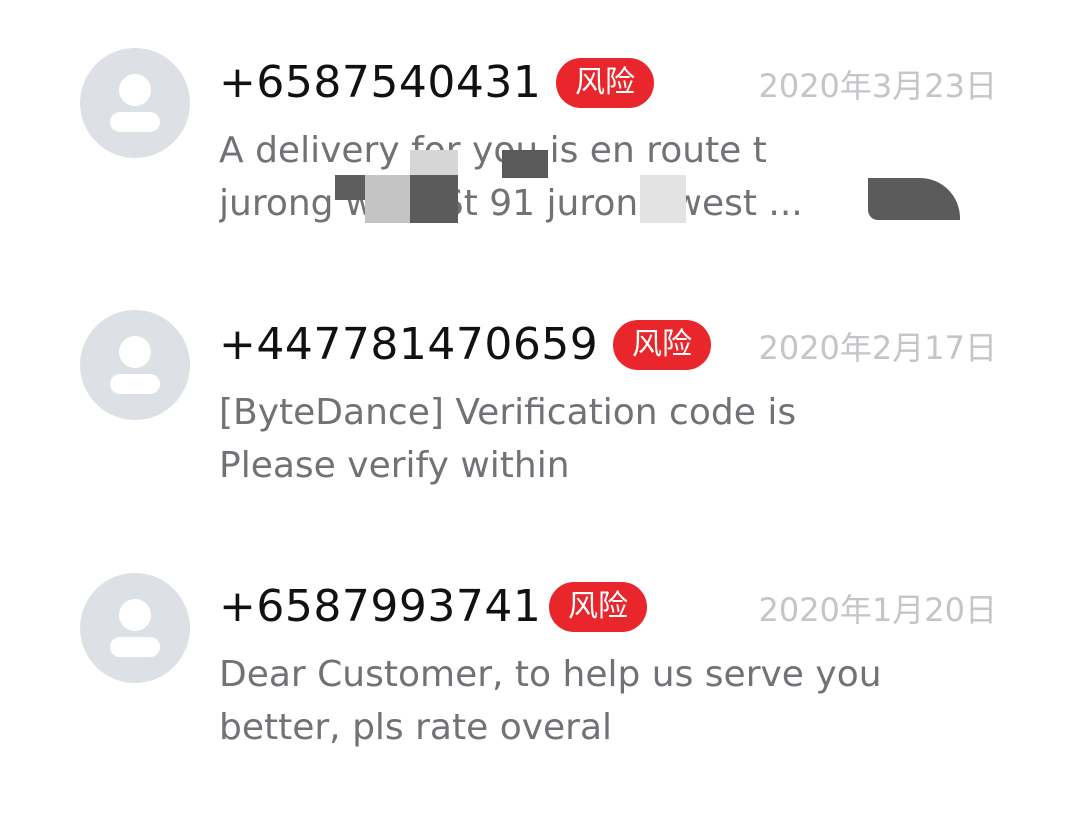  What do you see at coordinates (409, 344) in the screenshot?
I see `sender-number: +447781470659` at bounding box center [409, 344].